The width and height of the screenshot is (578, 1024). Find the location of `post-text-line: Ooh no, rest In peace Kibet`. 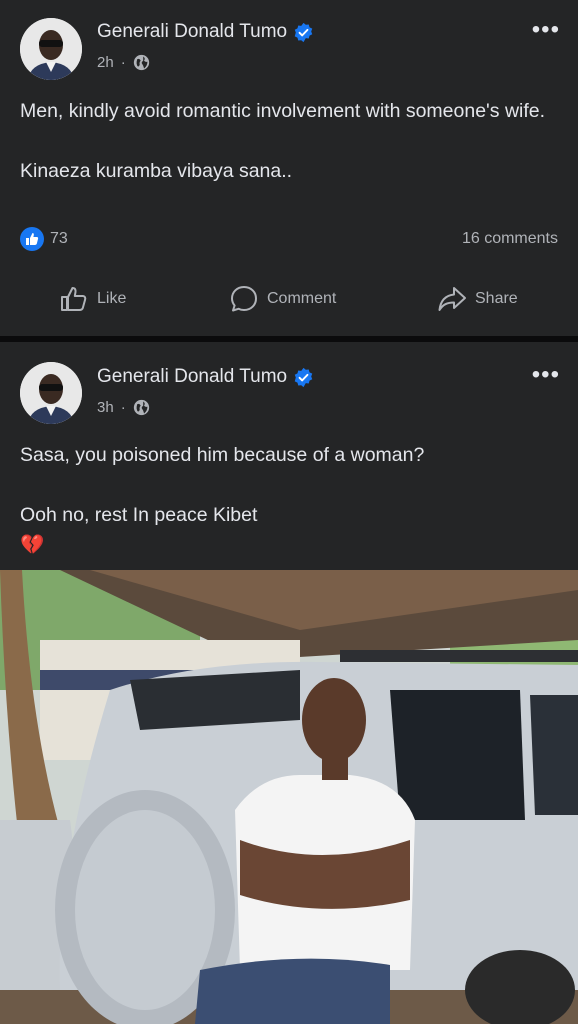

post-text-line: Ooh no, rest In peace Kibet is located at coordinates (139, 515).